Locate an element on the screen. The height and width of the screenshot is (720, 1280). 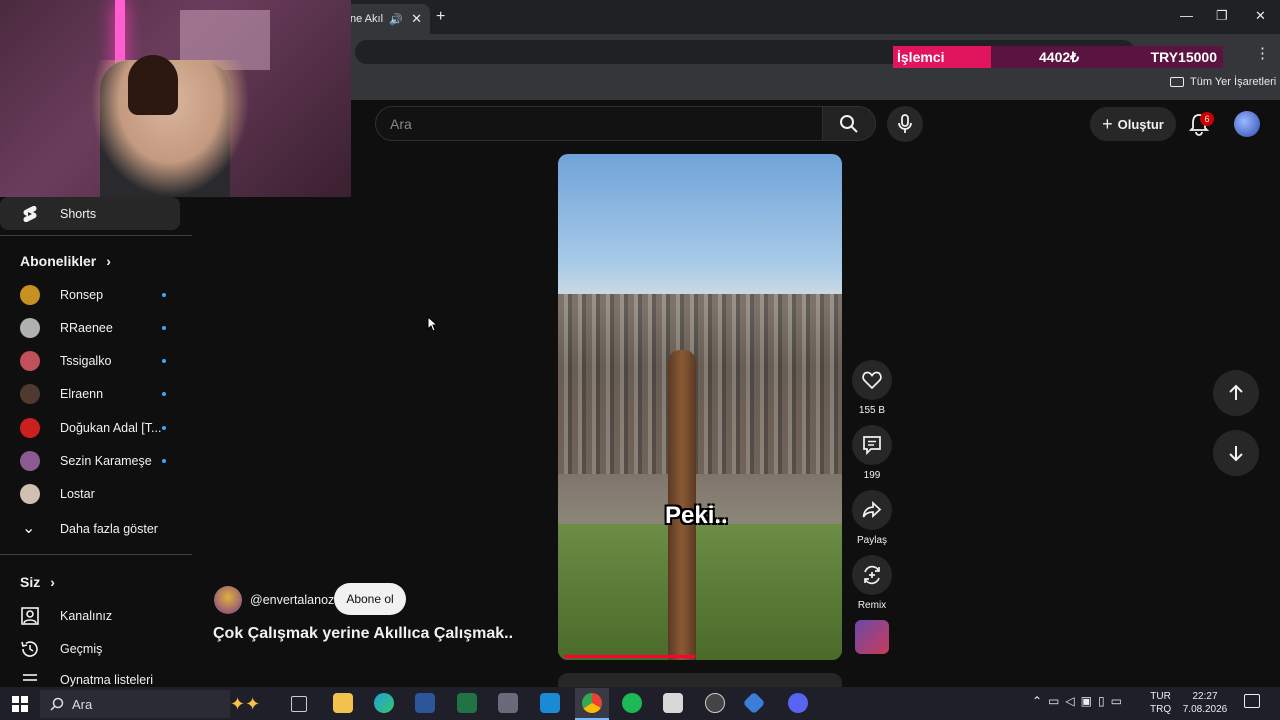
comment-icon is located at coordinates (872, 445).